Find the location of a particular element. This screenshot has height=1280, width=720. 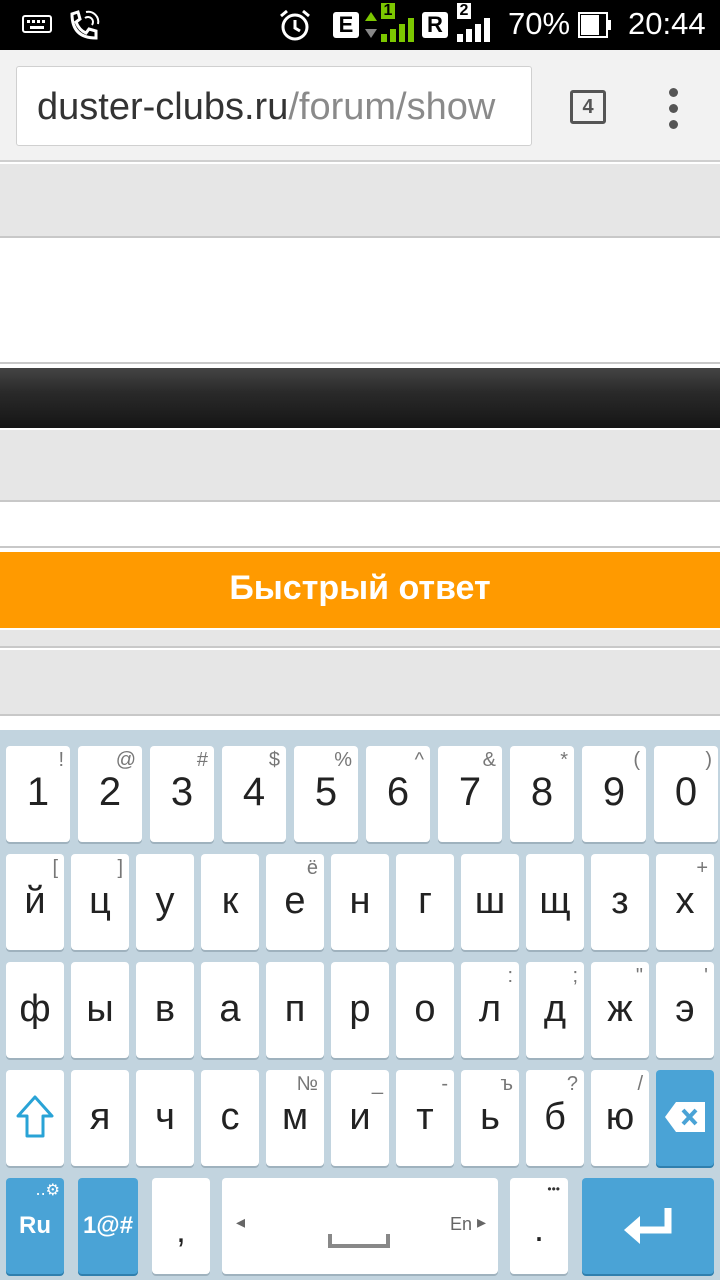

key-д: д; is located at coordinates (555, 1010).